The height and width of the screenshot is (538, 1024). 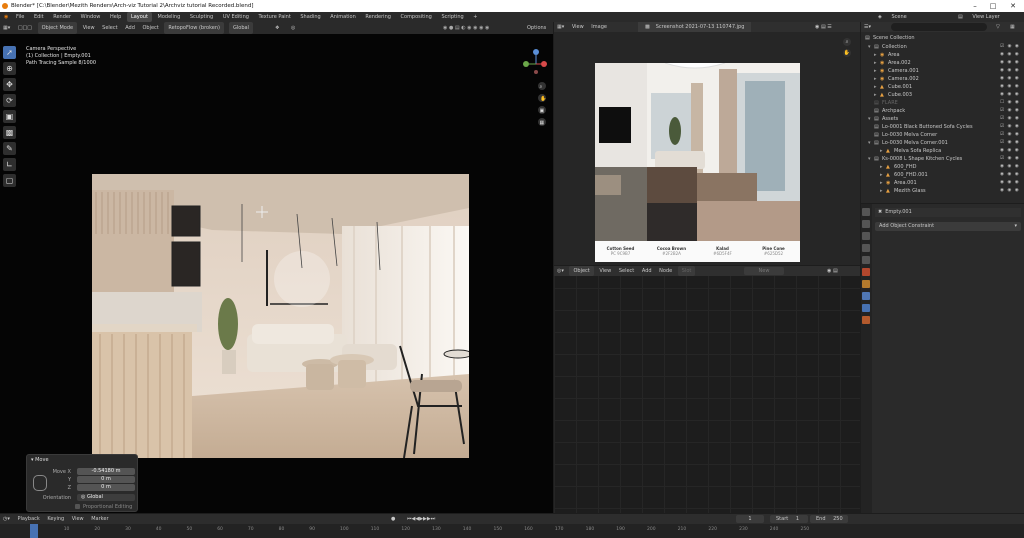 What do you see at coordinates (829, 519) in the screenshot?
I see `end-frame-field: End 250` at bounding box center [829, 519].